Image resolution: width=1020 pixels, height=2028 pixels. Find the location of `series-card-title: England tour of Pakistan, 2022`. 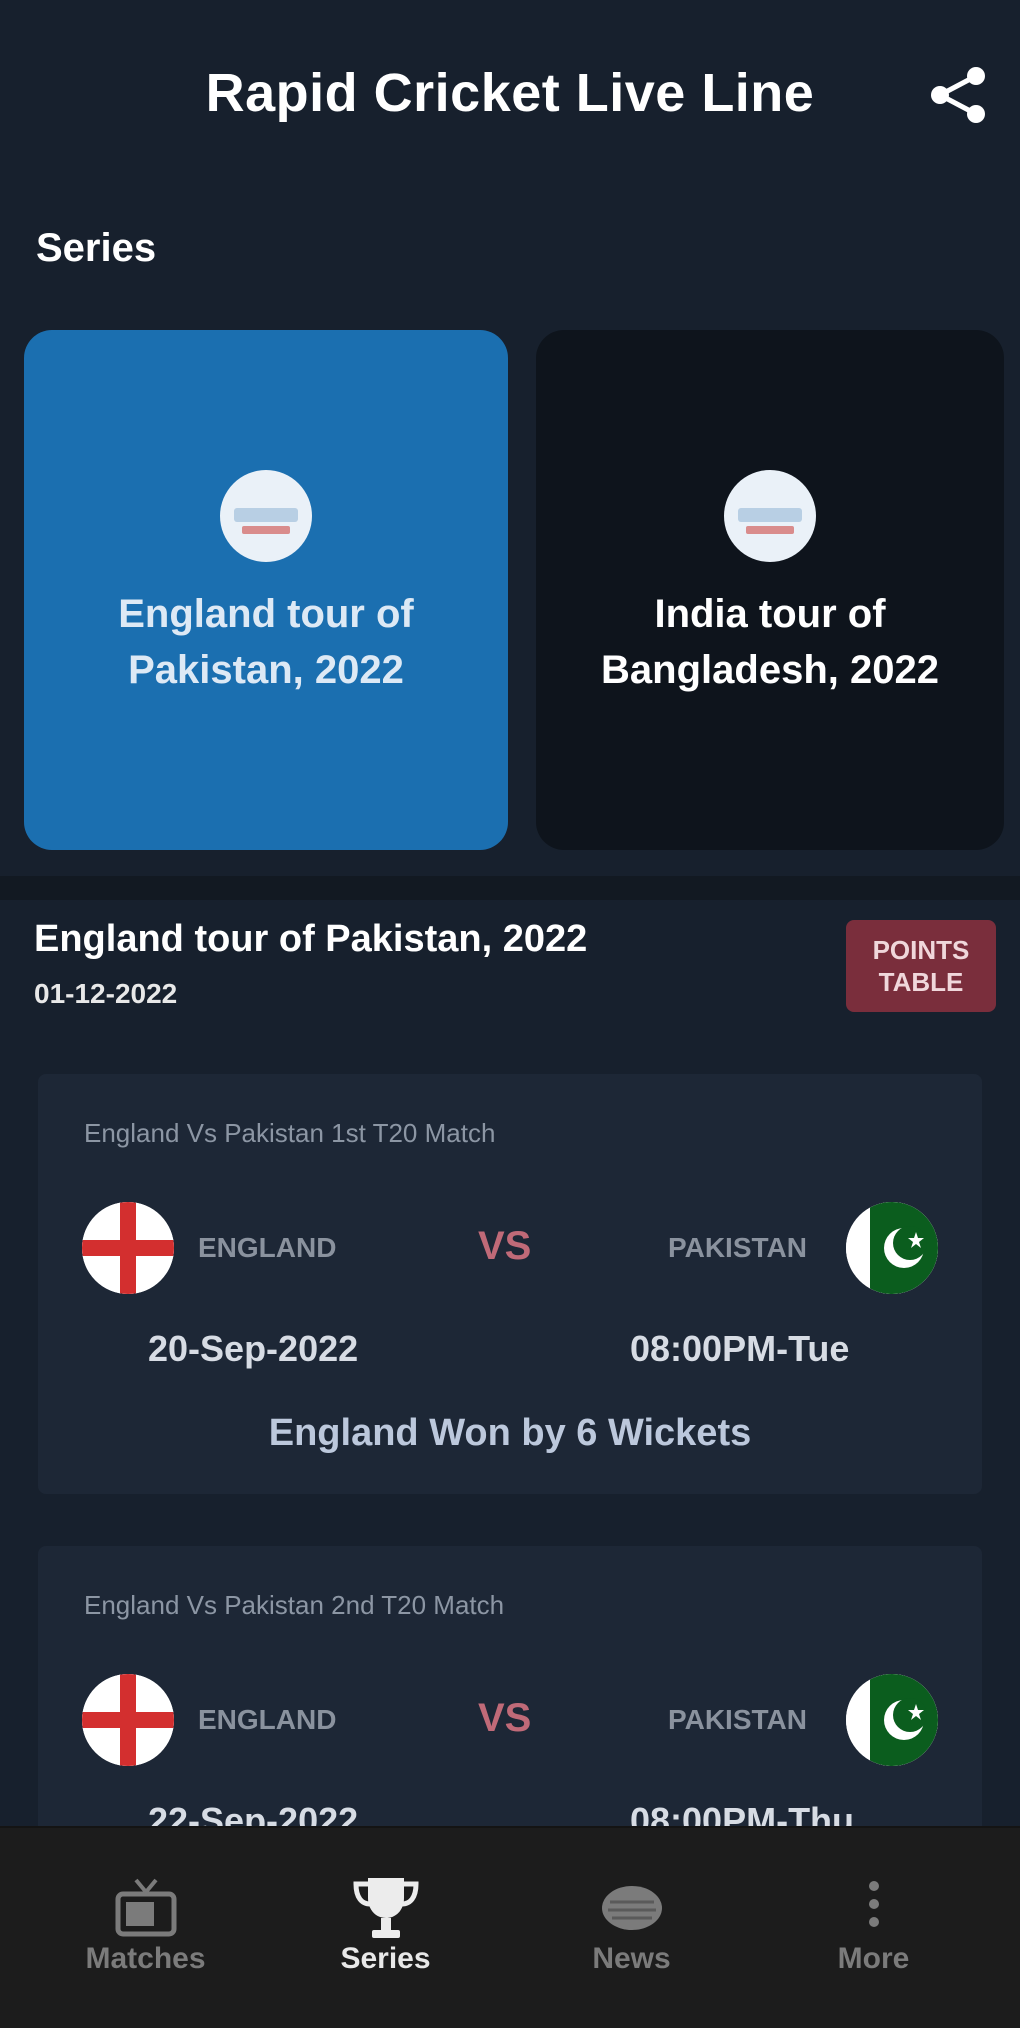

series-card-title: England tour of Pakistan, 2022 is located at coordinates (266, 642).